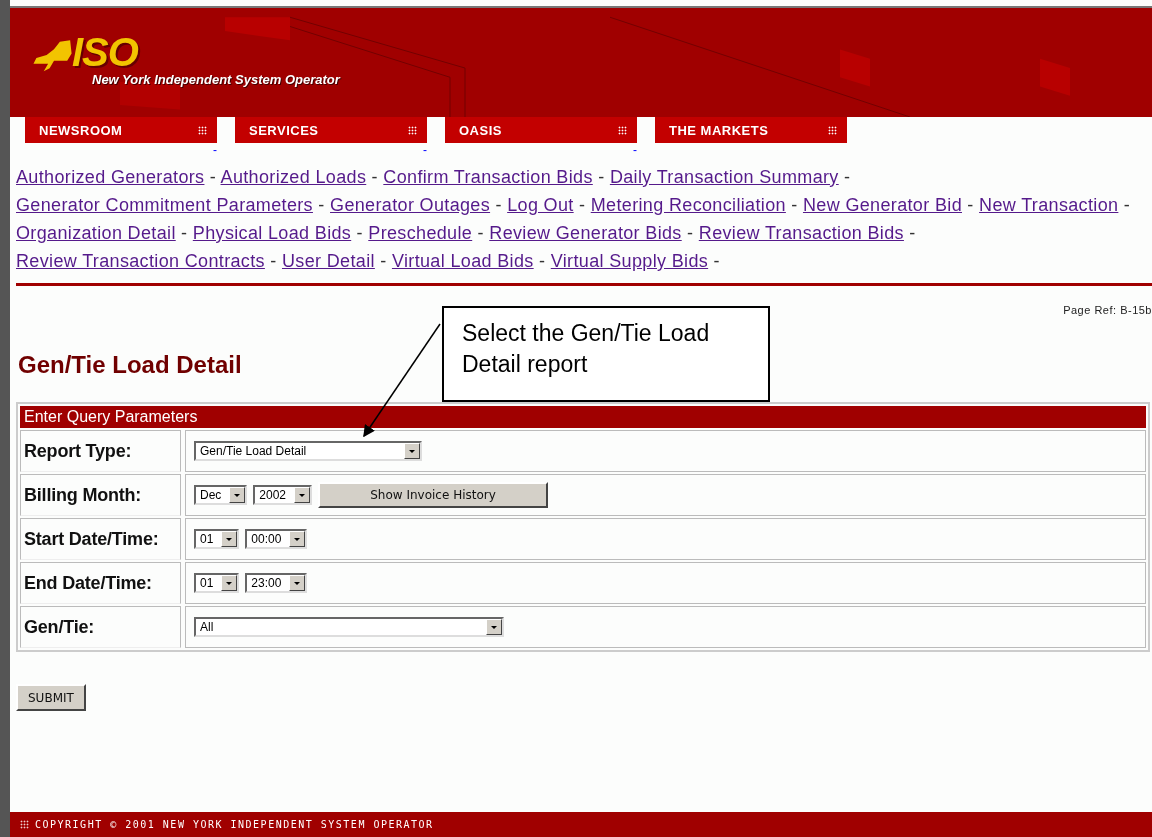  Describe the element at coordinates (583, 417) in the screenshot. I see `form-title-bar: Enter Query Parameters` at that location.